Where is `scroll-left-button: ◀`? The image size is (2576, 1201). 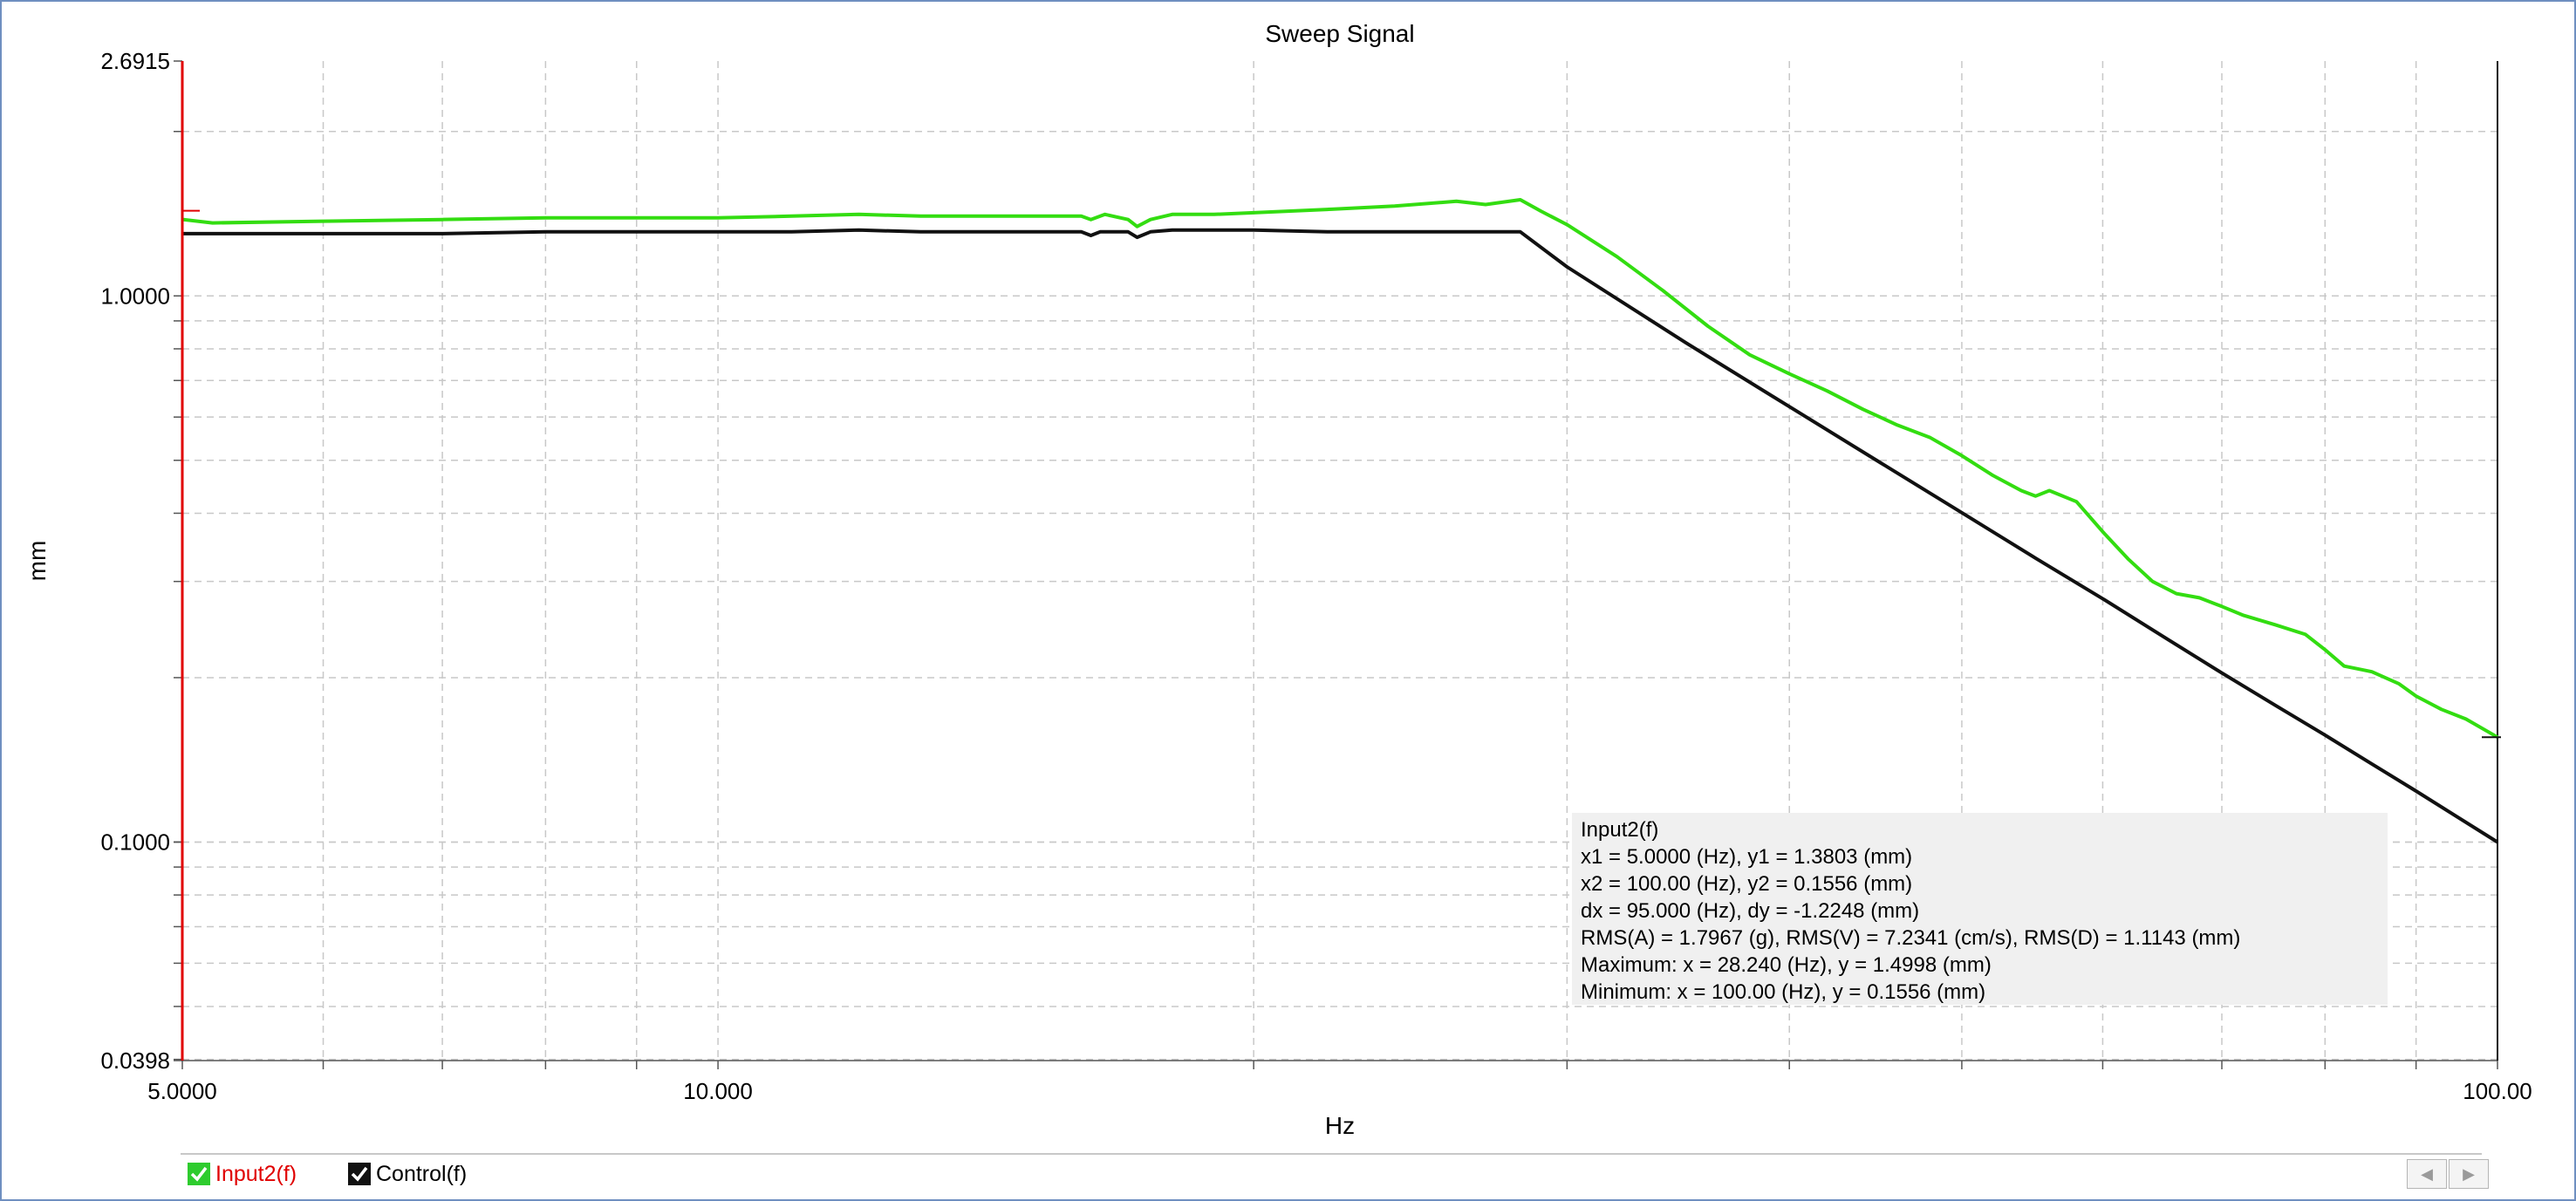 scroll-left-button: ◀ is located at coordinates (2427, 1174).